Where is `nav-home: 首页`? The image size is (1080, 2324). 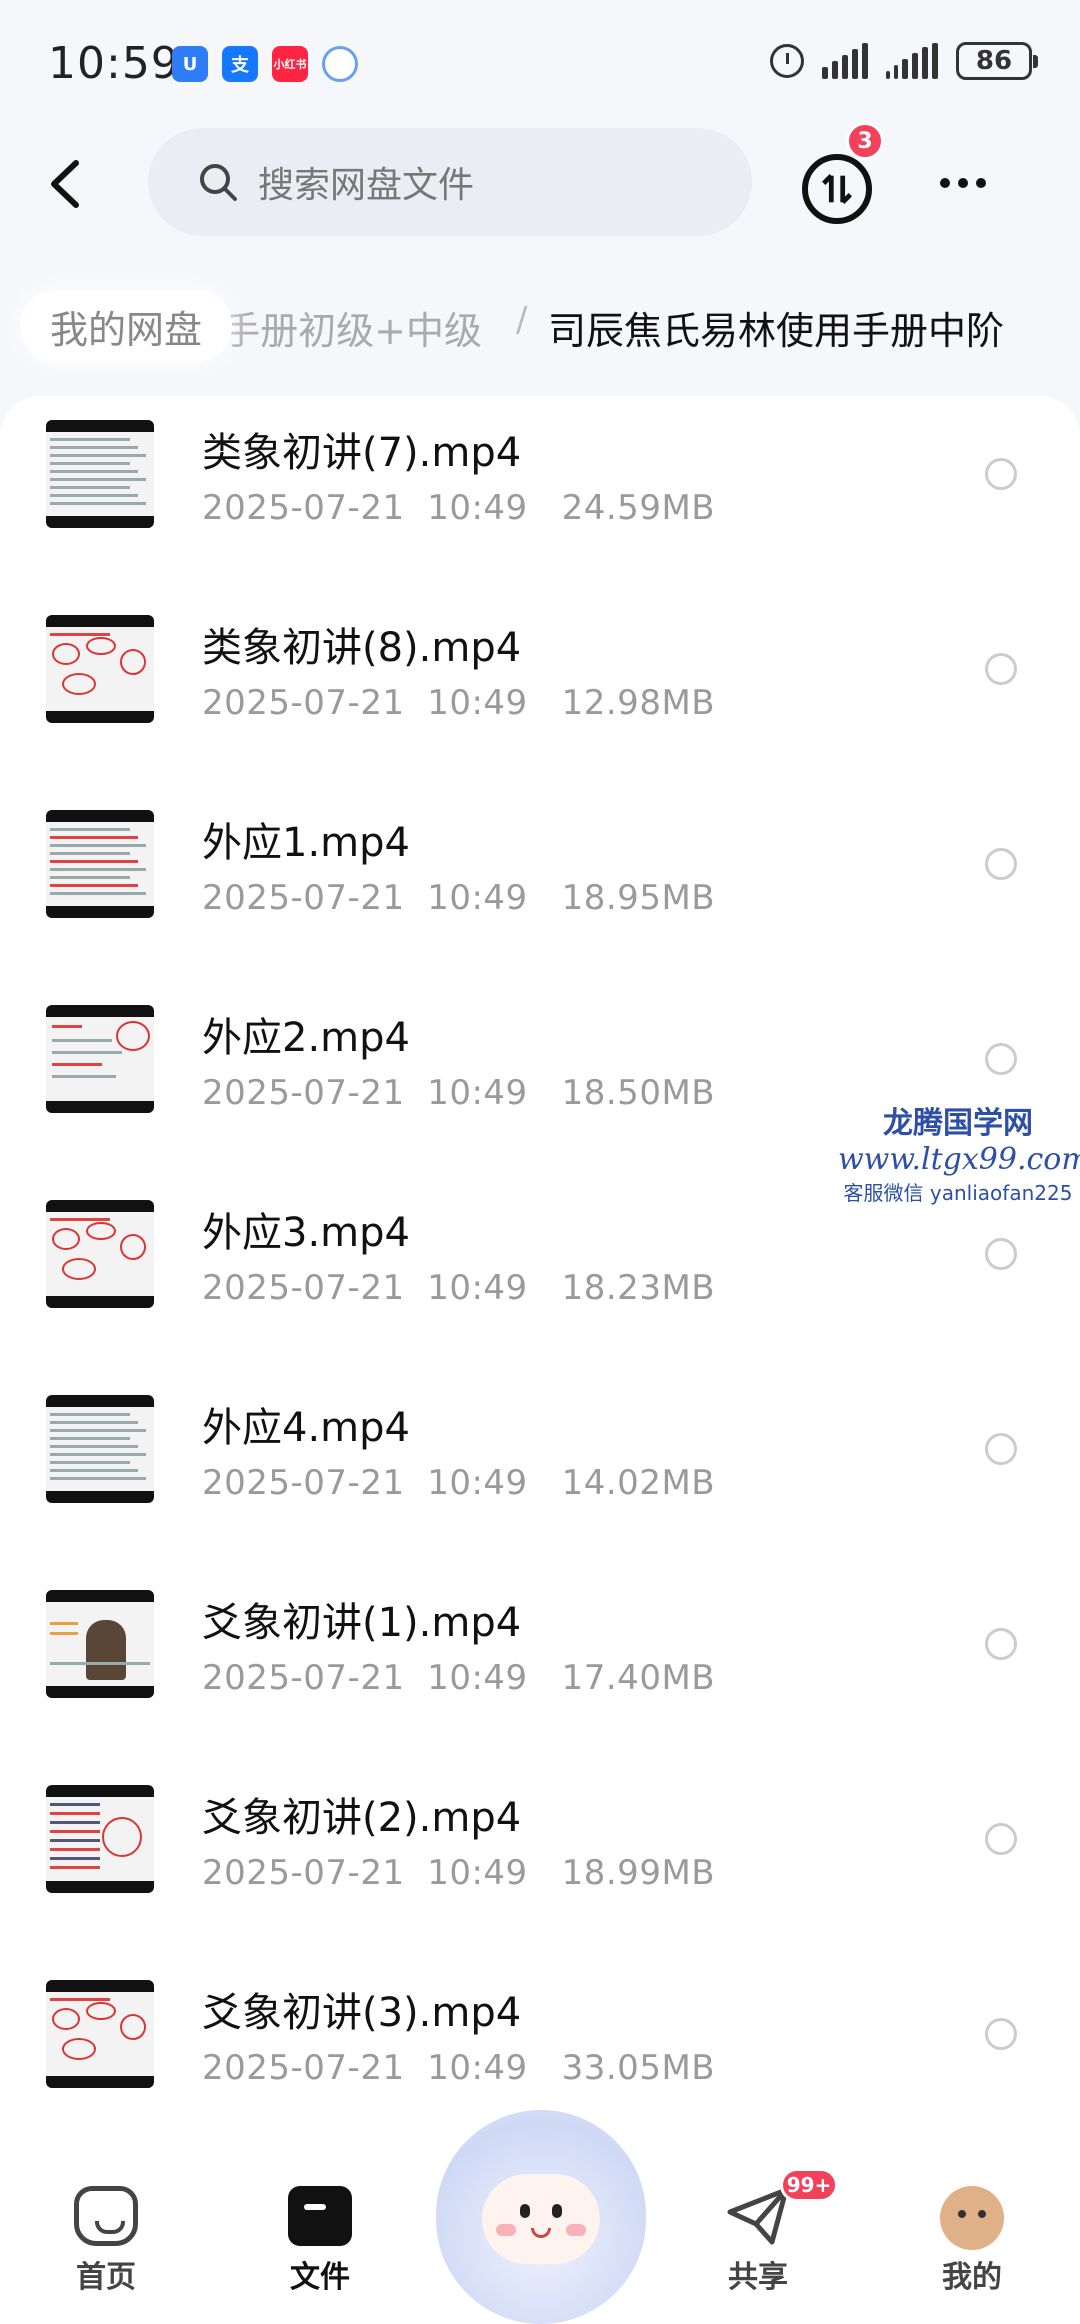
nav-home: 首页 is located at coordinates (106, 2241).